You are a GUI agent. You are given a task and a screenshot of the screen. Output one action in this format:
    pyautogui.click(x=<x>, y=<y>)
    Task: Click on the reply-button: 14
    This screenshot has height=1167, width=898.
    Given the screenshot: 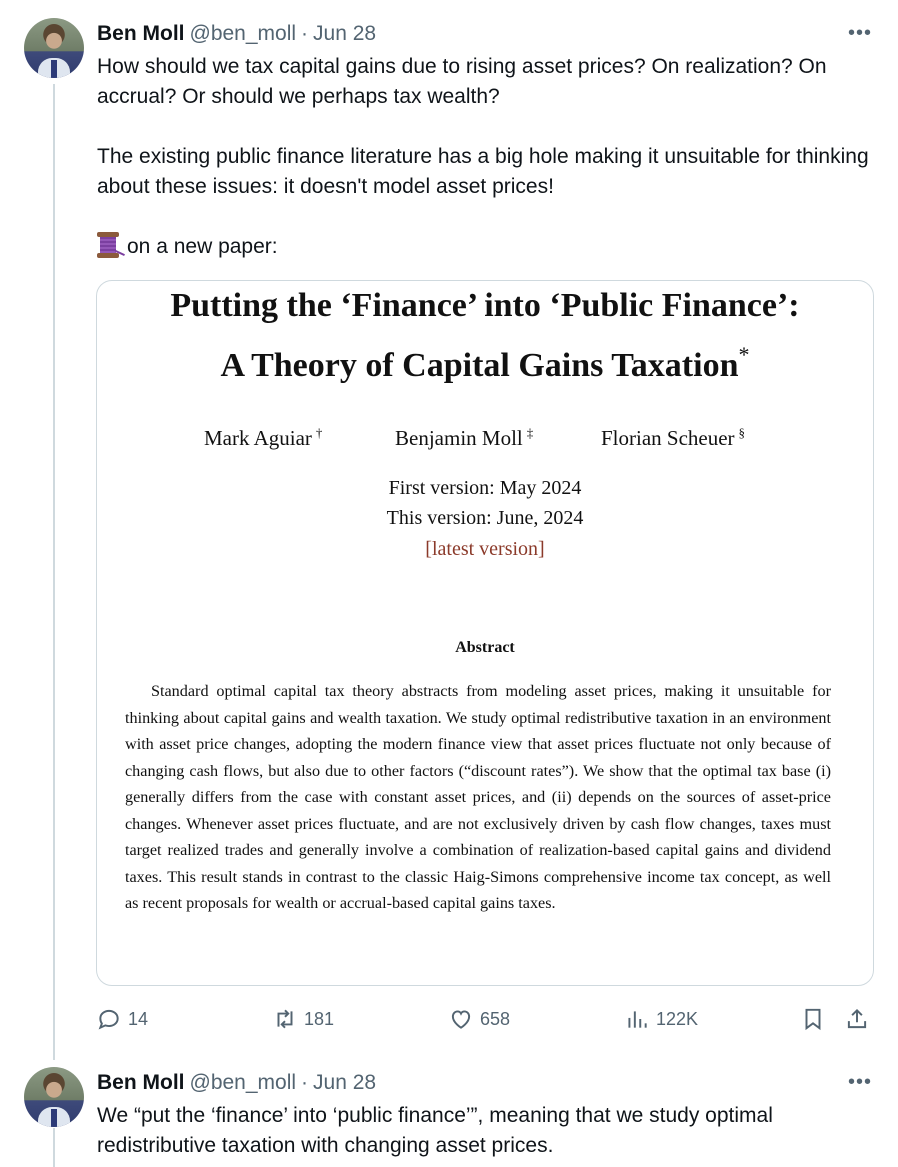 What is the action you would take?
    pyautogui.click(x=122, y=1019)
    